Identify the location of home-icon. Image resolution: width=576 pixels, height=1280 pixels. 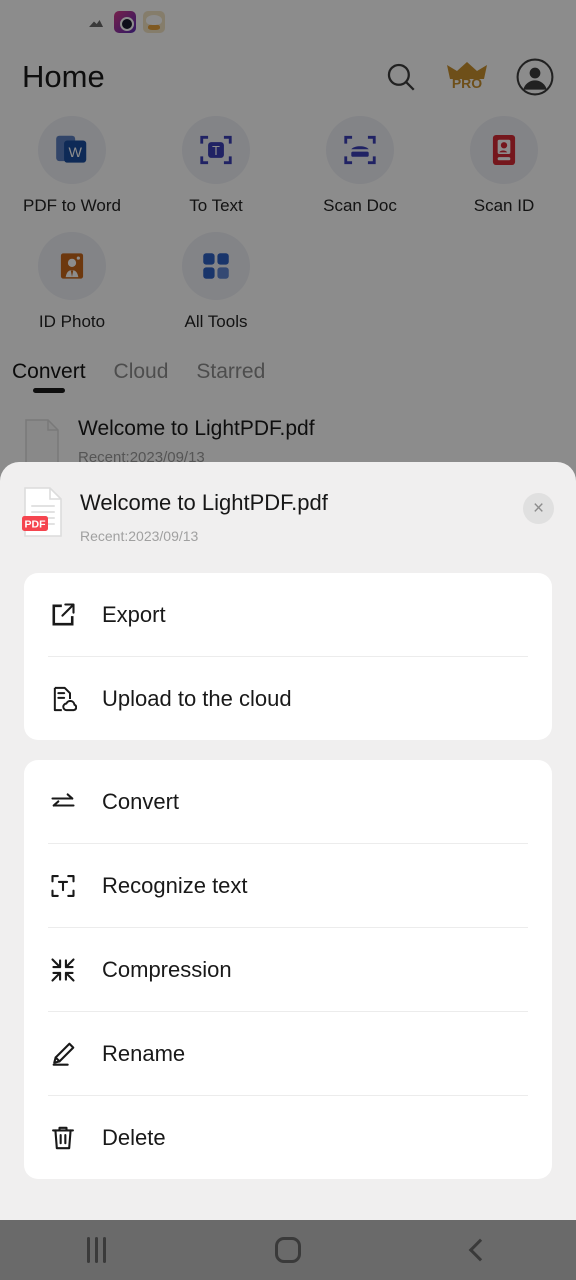
(288, 1250).